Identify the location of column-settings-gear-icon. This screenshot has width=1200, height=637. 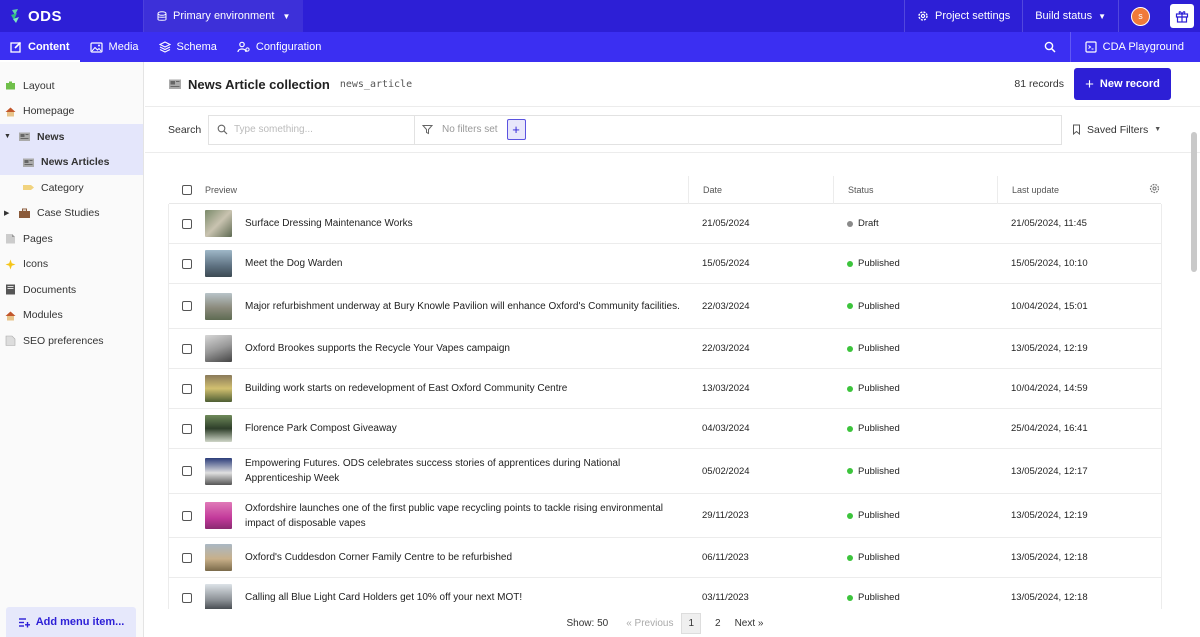
(1154, 188).